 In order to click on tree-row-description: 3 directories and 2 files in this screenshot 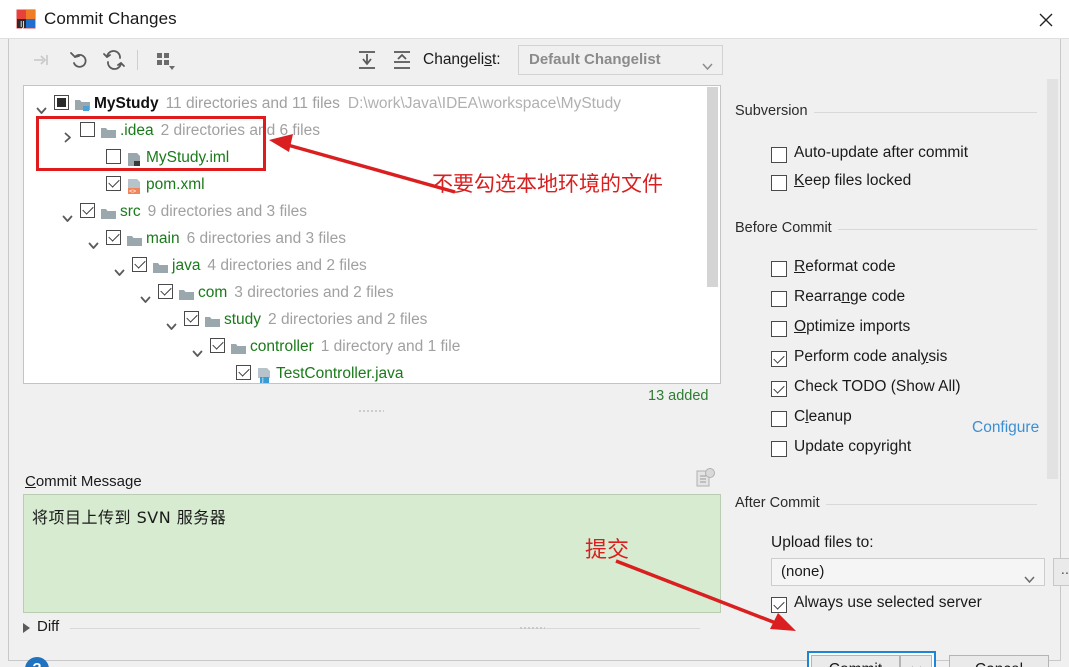, I will do `click(314, 292)`.